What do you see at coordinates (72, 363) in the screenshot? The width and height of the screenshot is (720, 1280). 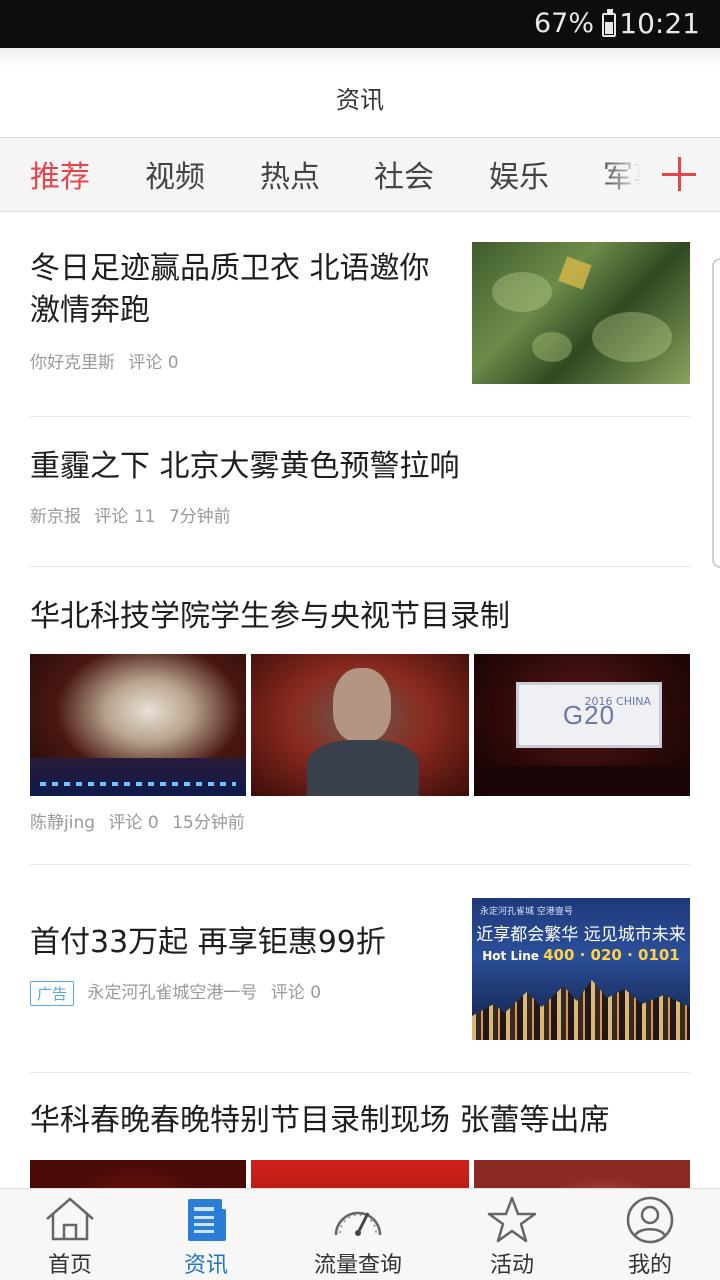 I see `news-source: 你好克里斯` at bounding box center [72, 363].